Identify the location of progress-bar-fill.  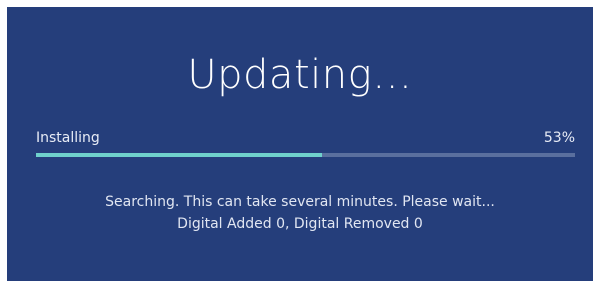
(179, 155).